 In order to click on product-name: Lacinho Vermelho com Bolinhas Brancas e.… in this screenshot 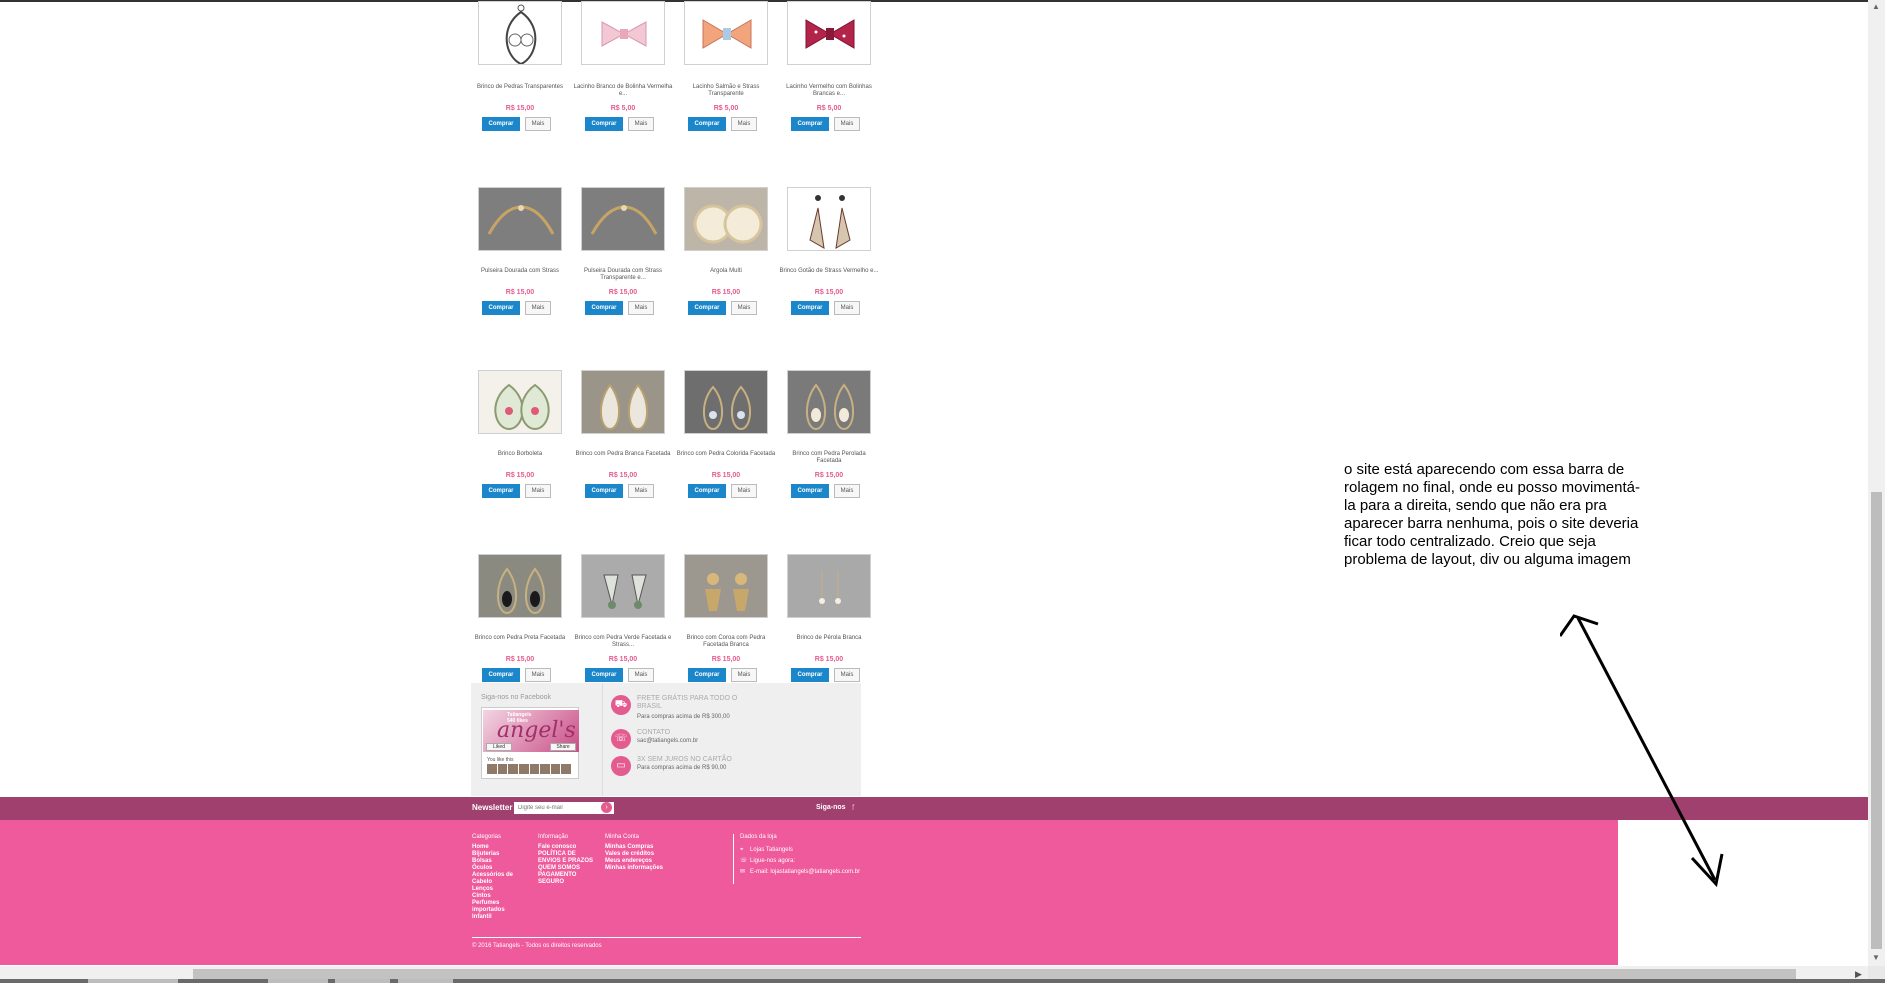, I will do `click(829, 91)`.